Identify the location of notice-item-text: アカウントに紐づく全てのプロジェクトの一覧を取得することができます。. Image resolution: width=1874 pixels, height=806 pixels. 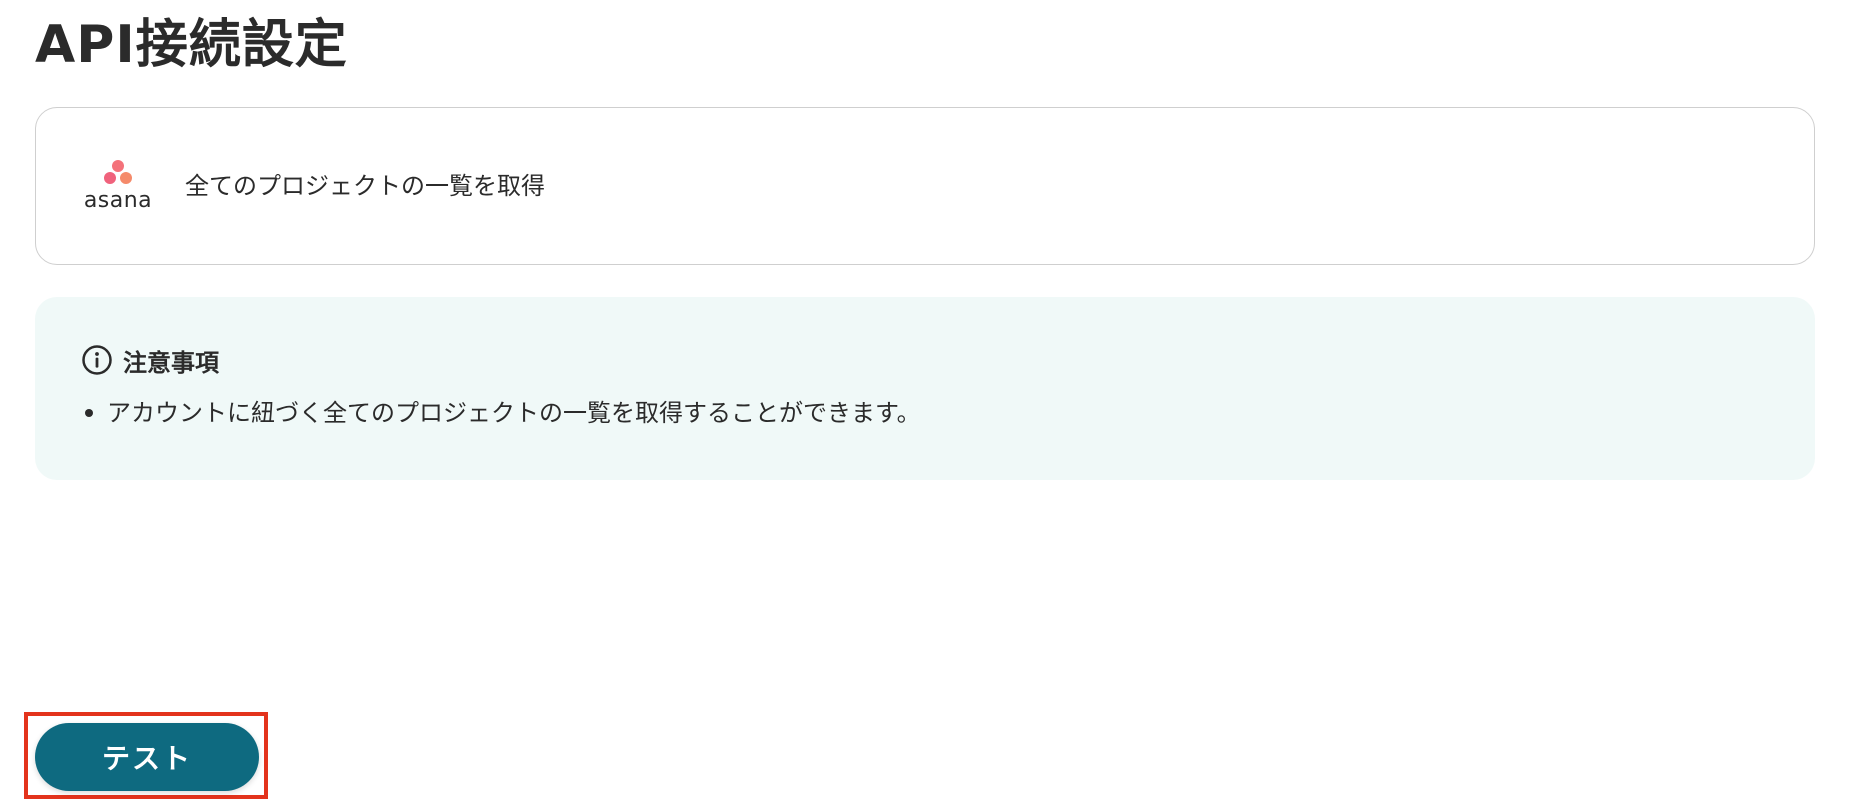
(514, 413).